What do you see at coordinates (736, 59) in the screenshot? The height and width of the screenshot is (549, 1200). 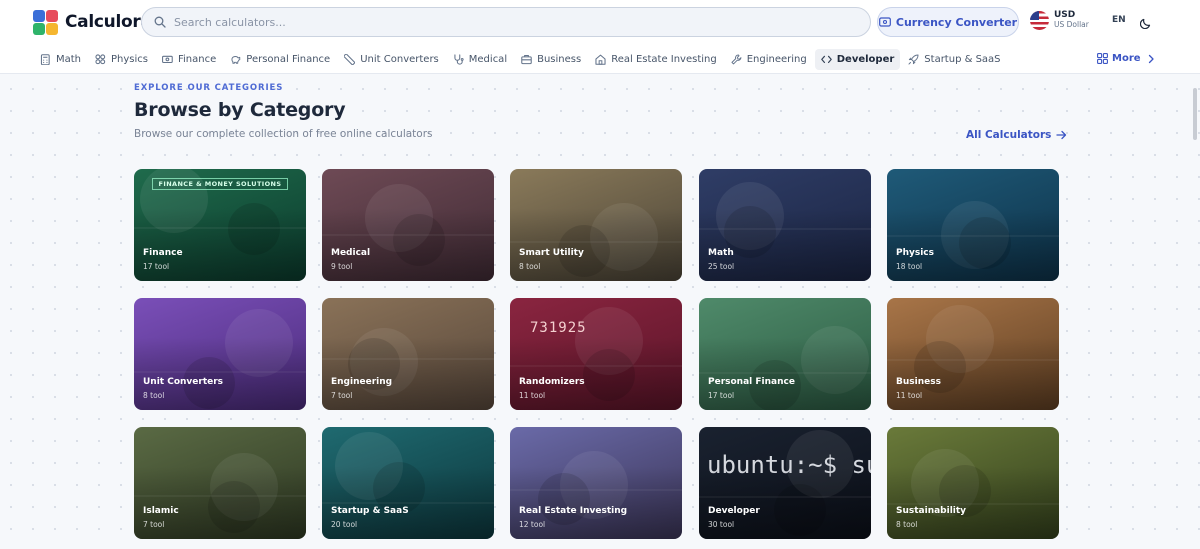 I see `wrench-icon` at bounding box center [736, 59].